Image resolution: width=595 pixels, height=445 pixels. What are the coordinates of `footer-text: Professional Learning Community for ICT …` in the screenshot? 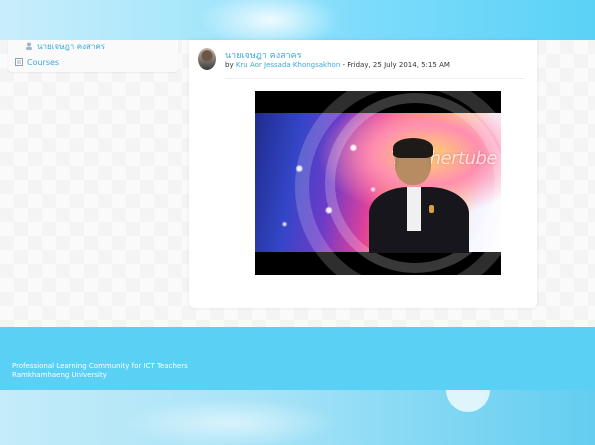 It's located at (100, 371).